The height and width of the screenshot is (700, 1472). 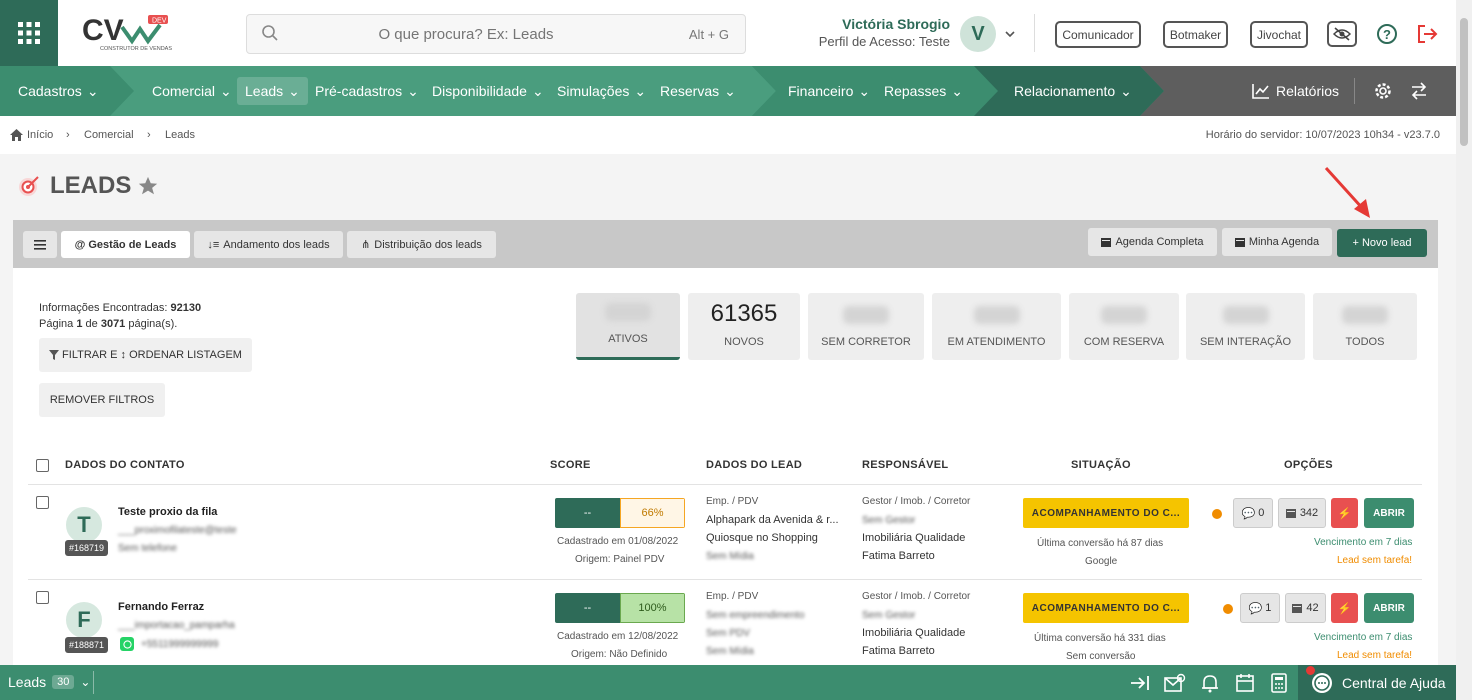 What do you see at coordinates (587, 513) in the screenshot?
I see `score-a: --` at bounding box center [587, 513].